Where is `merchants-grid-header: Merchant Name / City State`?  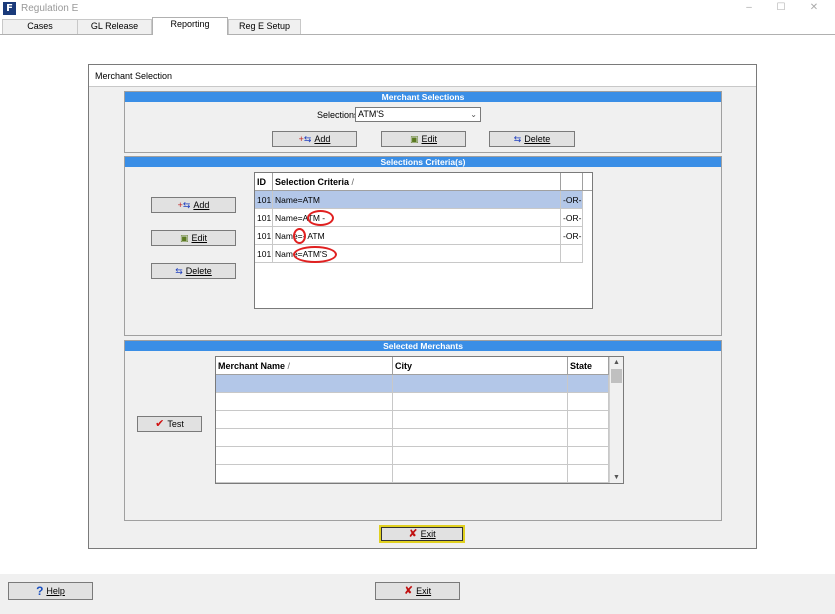 merchants-grid-header: Merchant Name / City State is located at coordinates (412, 366).